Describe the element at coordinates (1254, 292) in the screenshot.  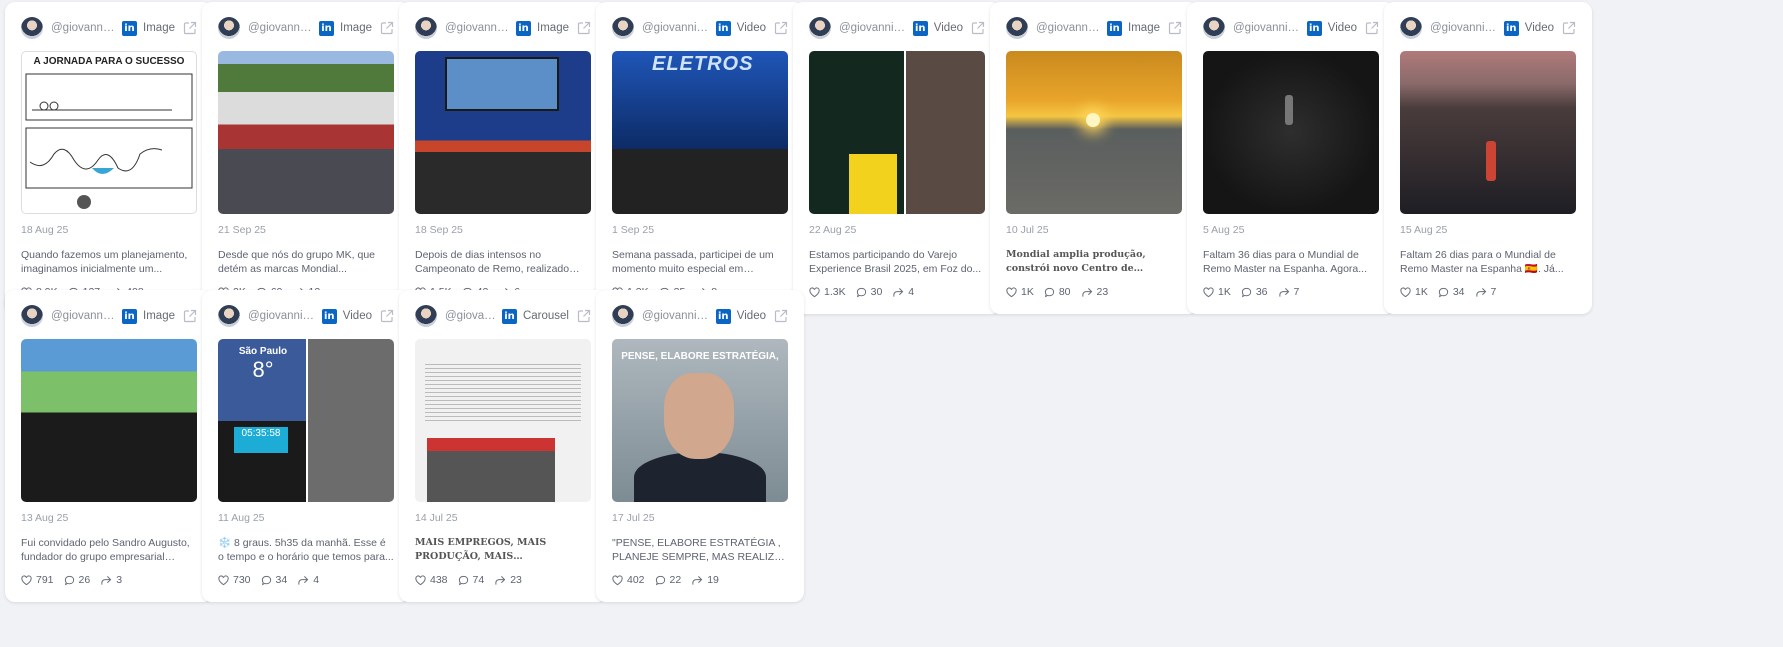
I see `comments-stat: 36` at that location.